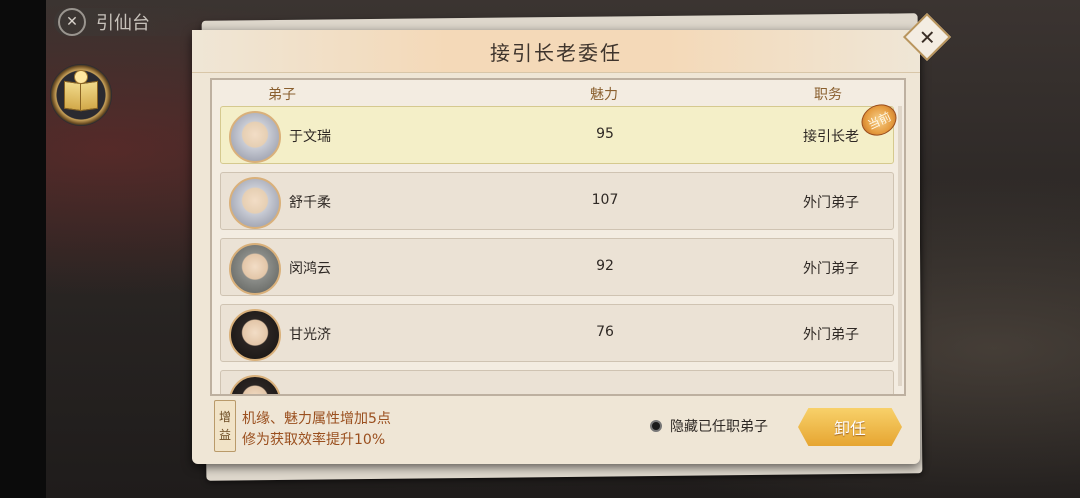 This screenshot has width=1080, height=498. What do you see at coordinates (310, 203) in the screenshot?
I see `disciple-name: 舒千柔` at bounding box center [310, 203].